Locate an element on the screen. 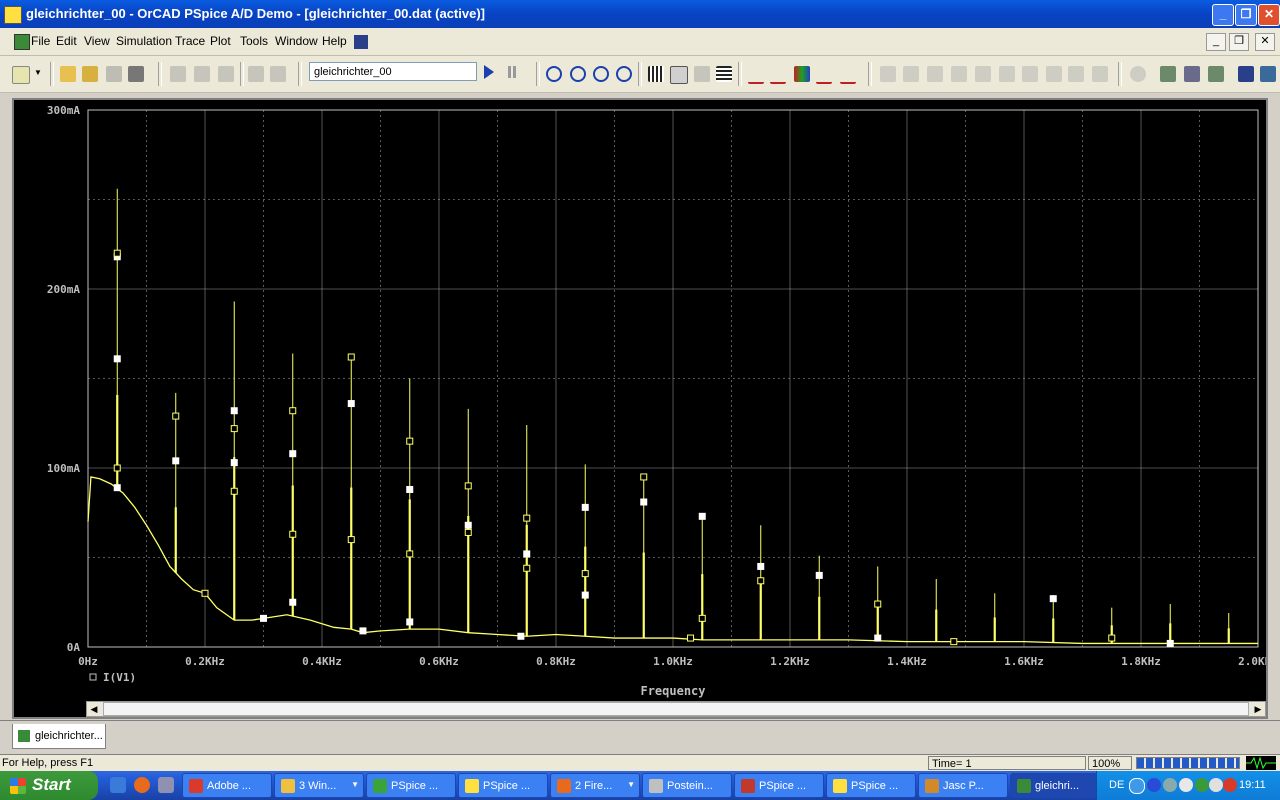  open-icon is located at coordinates (68, 74).